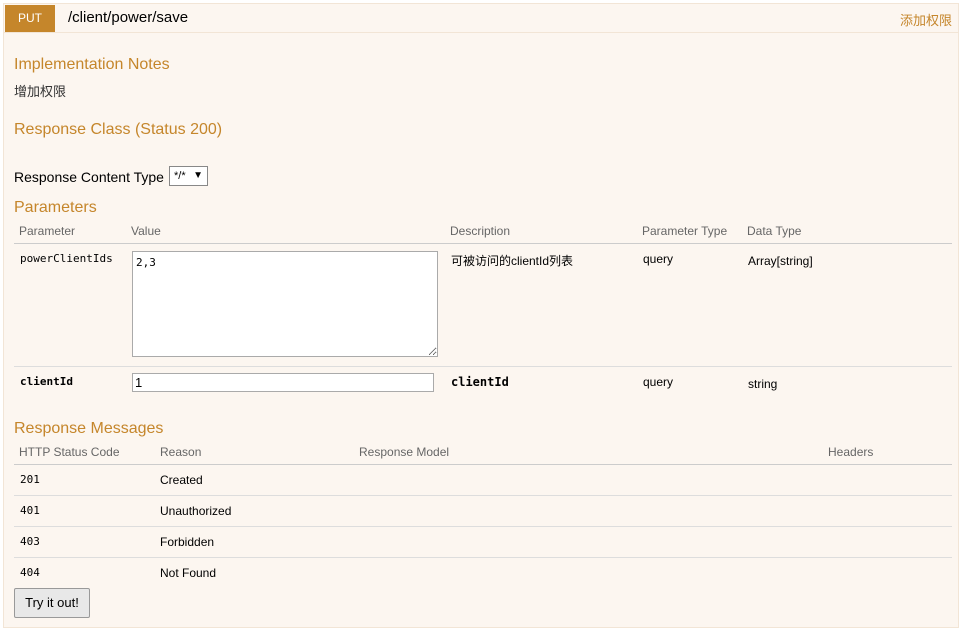 This screenshot has width=960, height=629. Describe the element at coordinates (46, 381) in the screenshot. I see `param-name-clientId: clientId` at that location.